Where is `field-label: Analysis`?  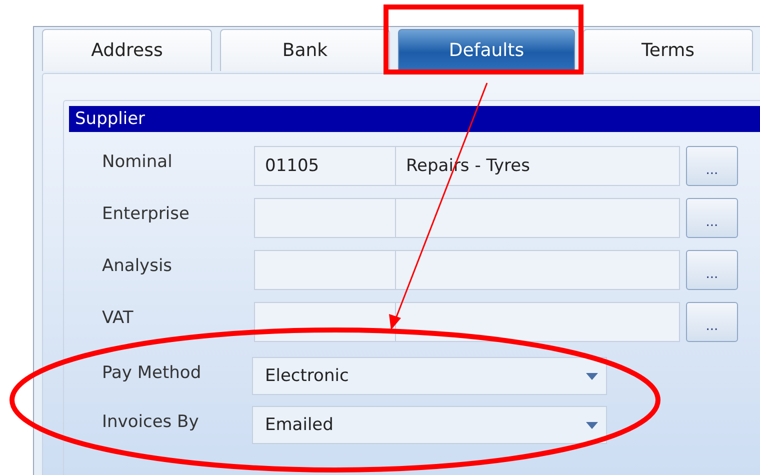
field-label: Analysis is located at coordinates (138, 266).